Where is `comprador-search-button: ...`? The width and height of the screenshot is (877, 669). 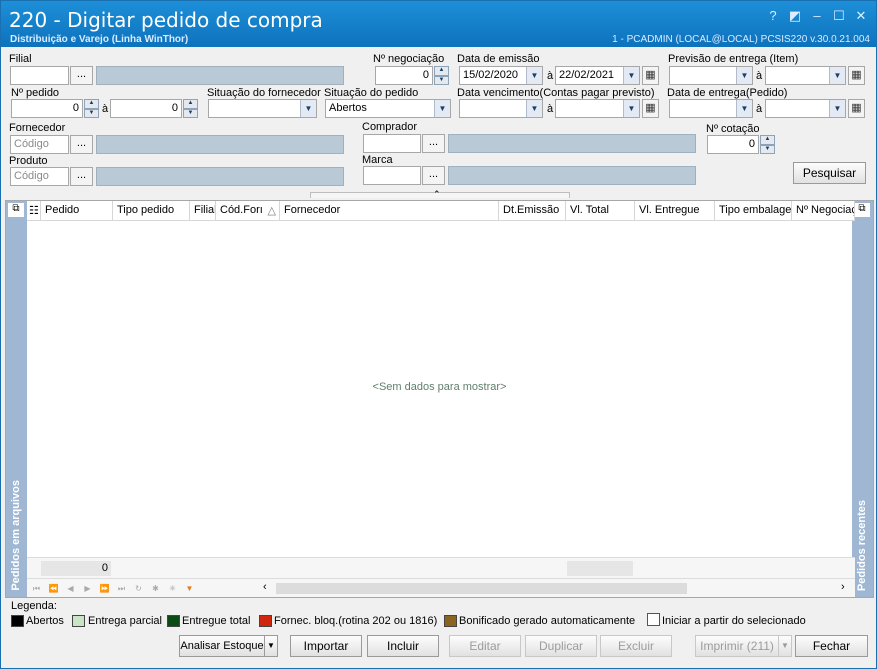 comprador-search-button: ... is located at coordinates (433, 143).